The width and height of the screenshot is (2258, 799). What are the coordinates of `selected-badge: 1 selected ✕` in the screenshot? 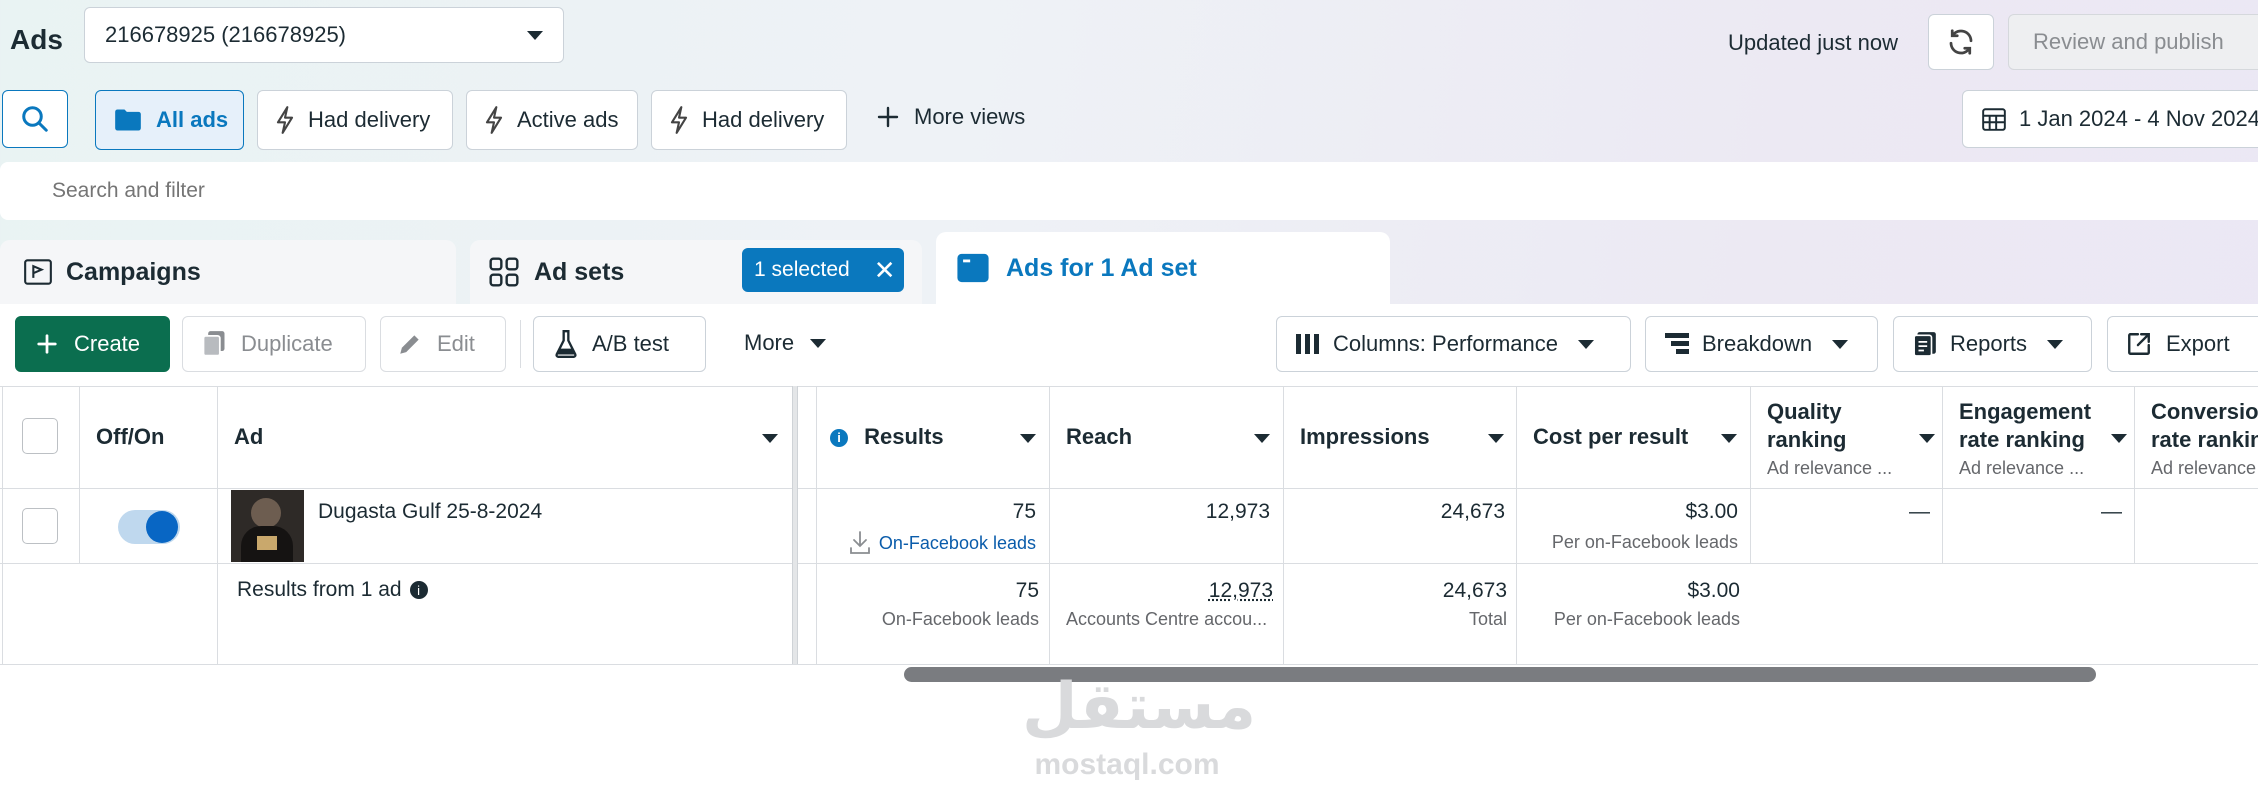 It's located at (823, 270).